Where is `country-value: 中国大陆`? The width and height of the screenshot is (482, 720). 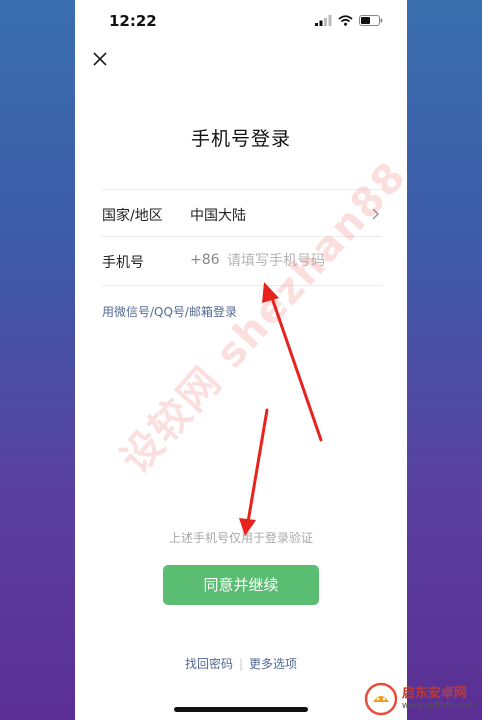 country-value: 中国大陆 is located at coordinates (218, 216).